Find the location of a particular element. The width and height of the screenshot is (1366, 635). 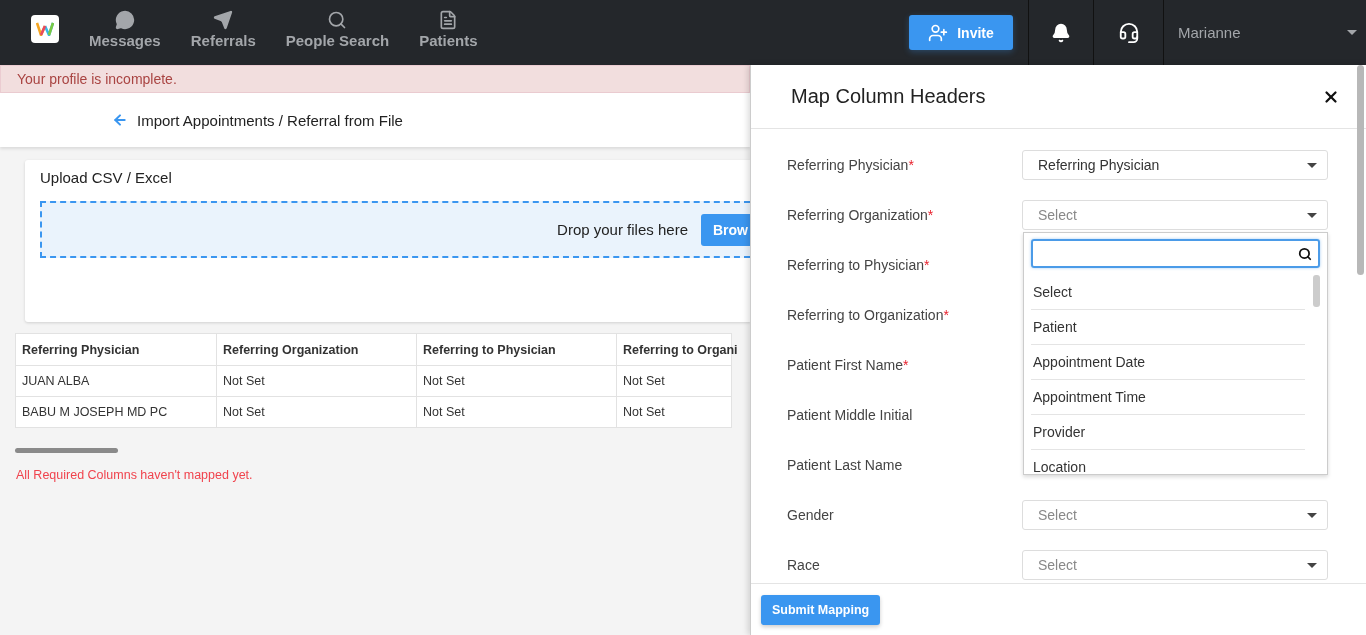

chat-bubble-icon is located at coordinates (124, 20).